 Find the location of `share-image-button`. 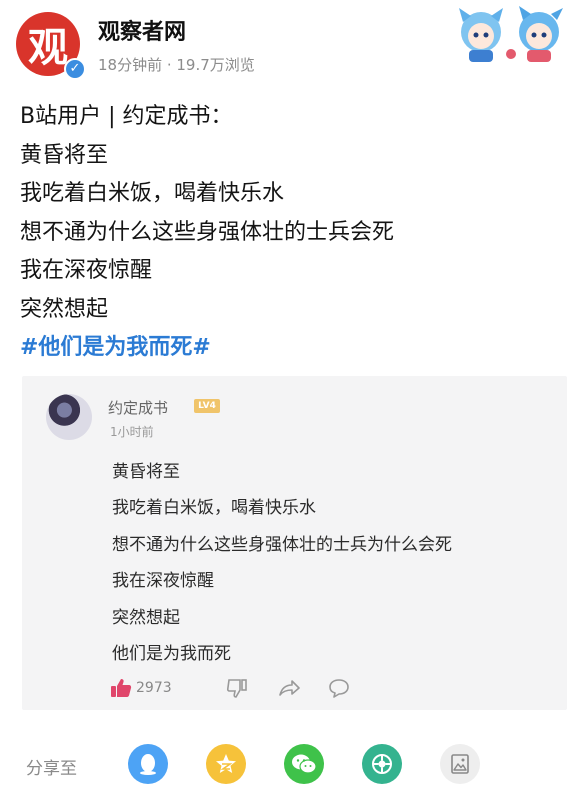

share-image-button is located at coordinates (460, 764).